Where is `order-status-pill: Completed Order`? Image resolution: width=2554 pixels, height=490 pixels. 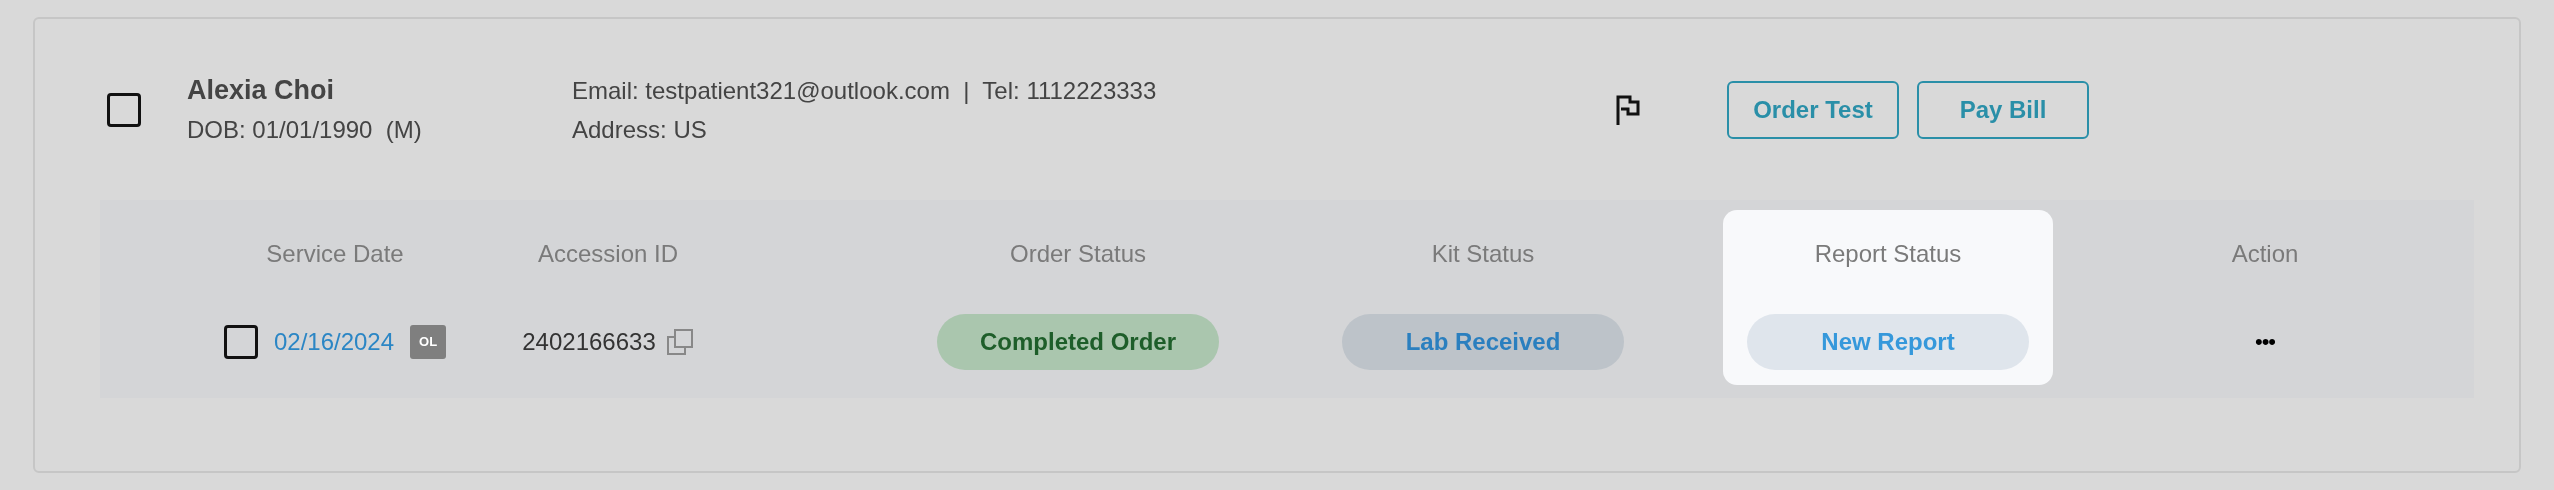
order-status-pill: Completed Order is located at coordinates (1078, 341).